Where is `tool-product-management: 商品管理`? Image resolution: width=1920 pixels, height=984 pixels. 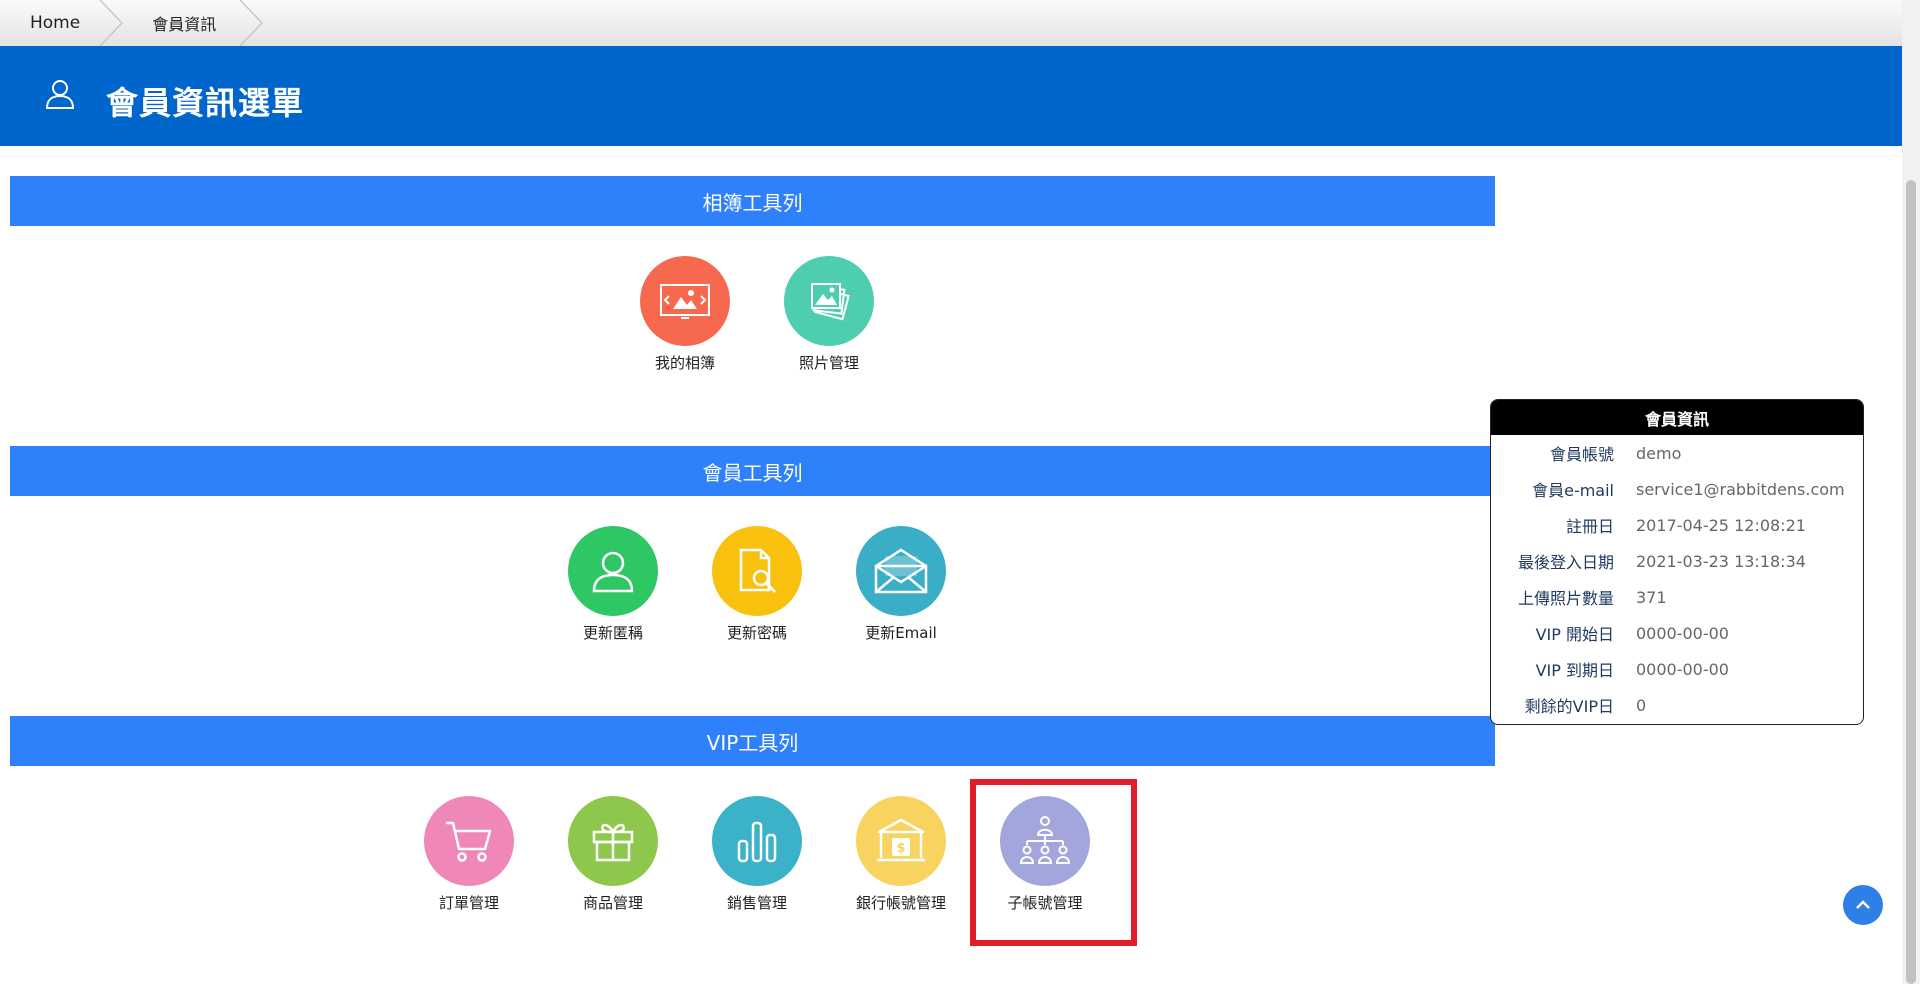 tool-product-management: 商品管理 is located at coordinates (613, 854).